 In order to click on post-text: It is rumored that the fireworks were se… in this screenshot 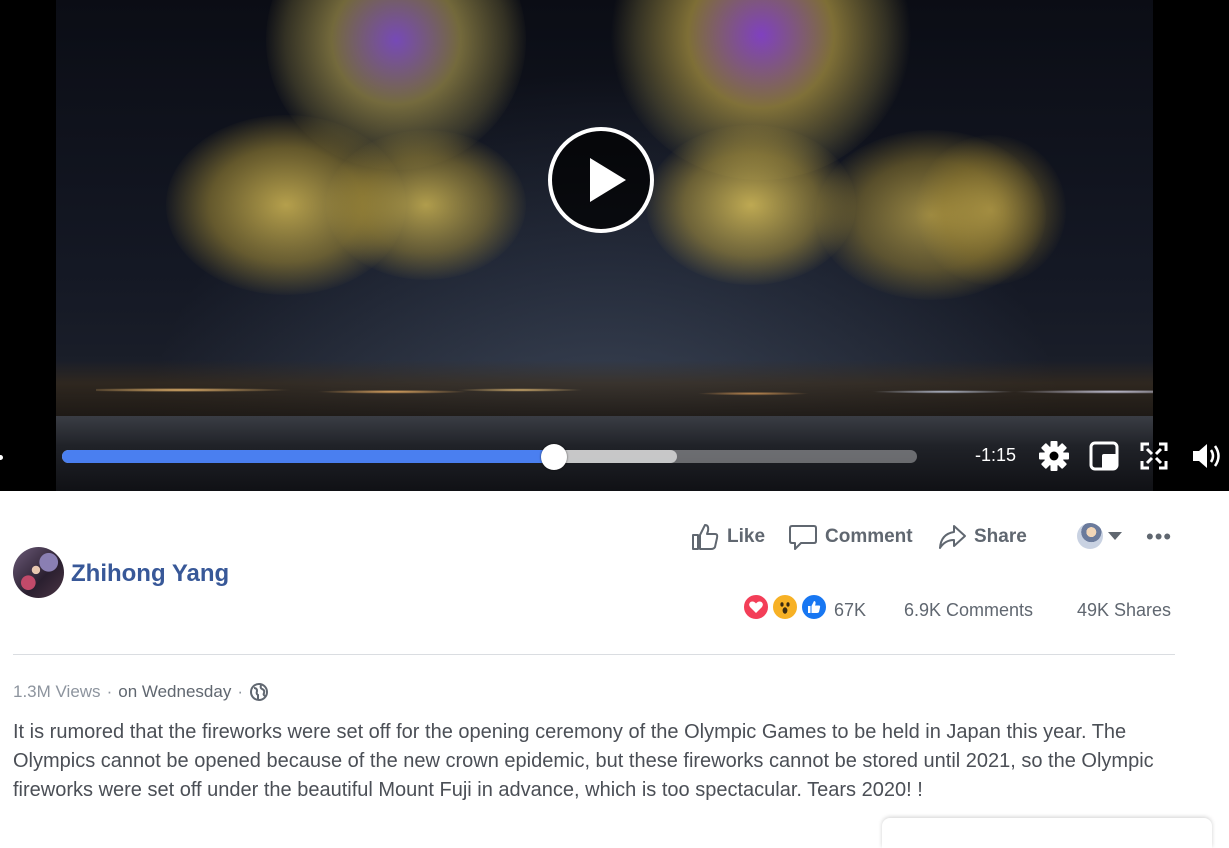, I will do `click(583, 761)`.